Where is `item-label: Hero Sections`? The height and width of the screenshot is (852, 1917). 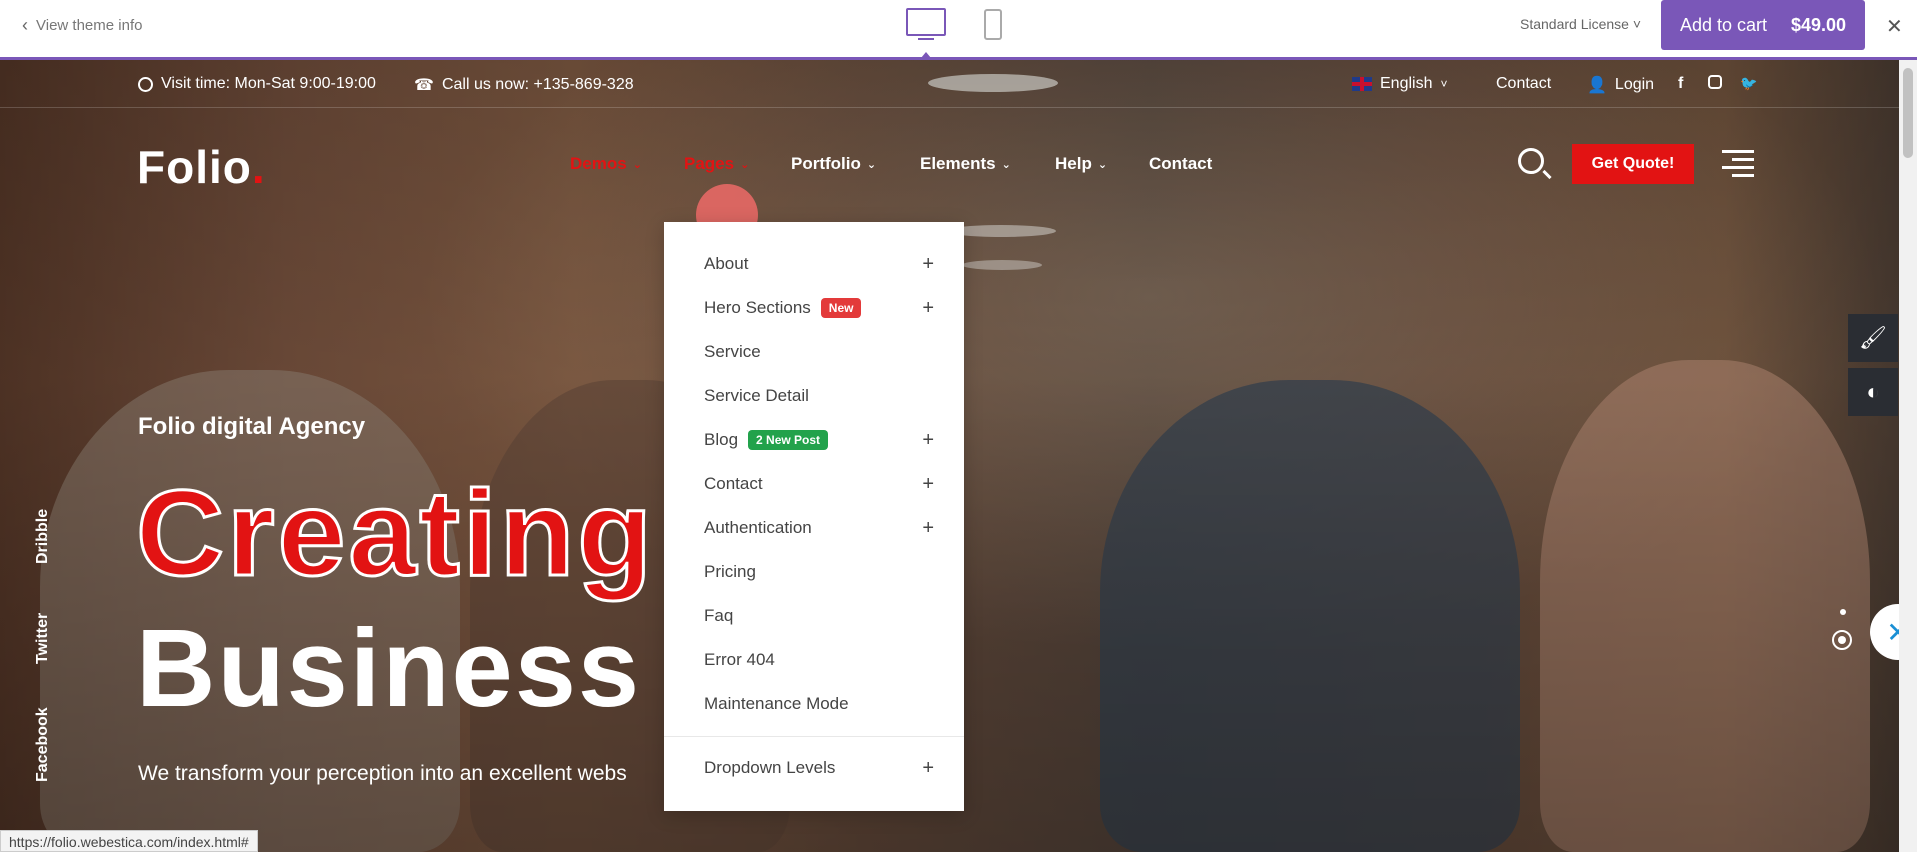 item-label: Hero Sections is located at coordinates (757, 307).